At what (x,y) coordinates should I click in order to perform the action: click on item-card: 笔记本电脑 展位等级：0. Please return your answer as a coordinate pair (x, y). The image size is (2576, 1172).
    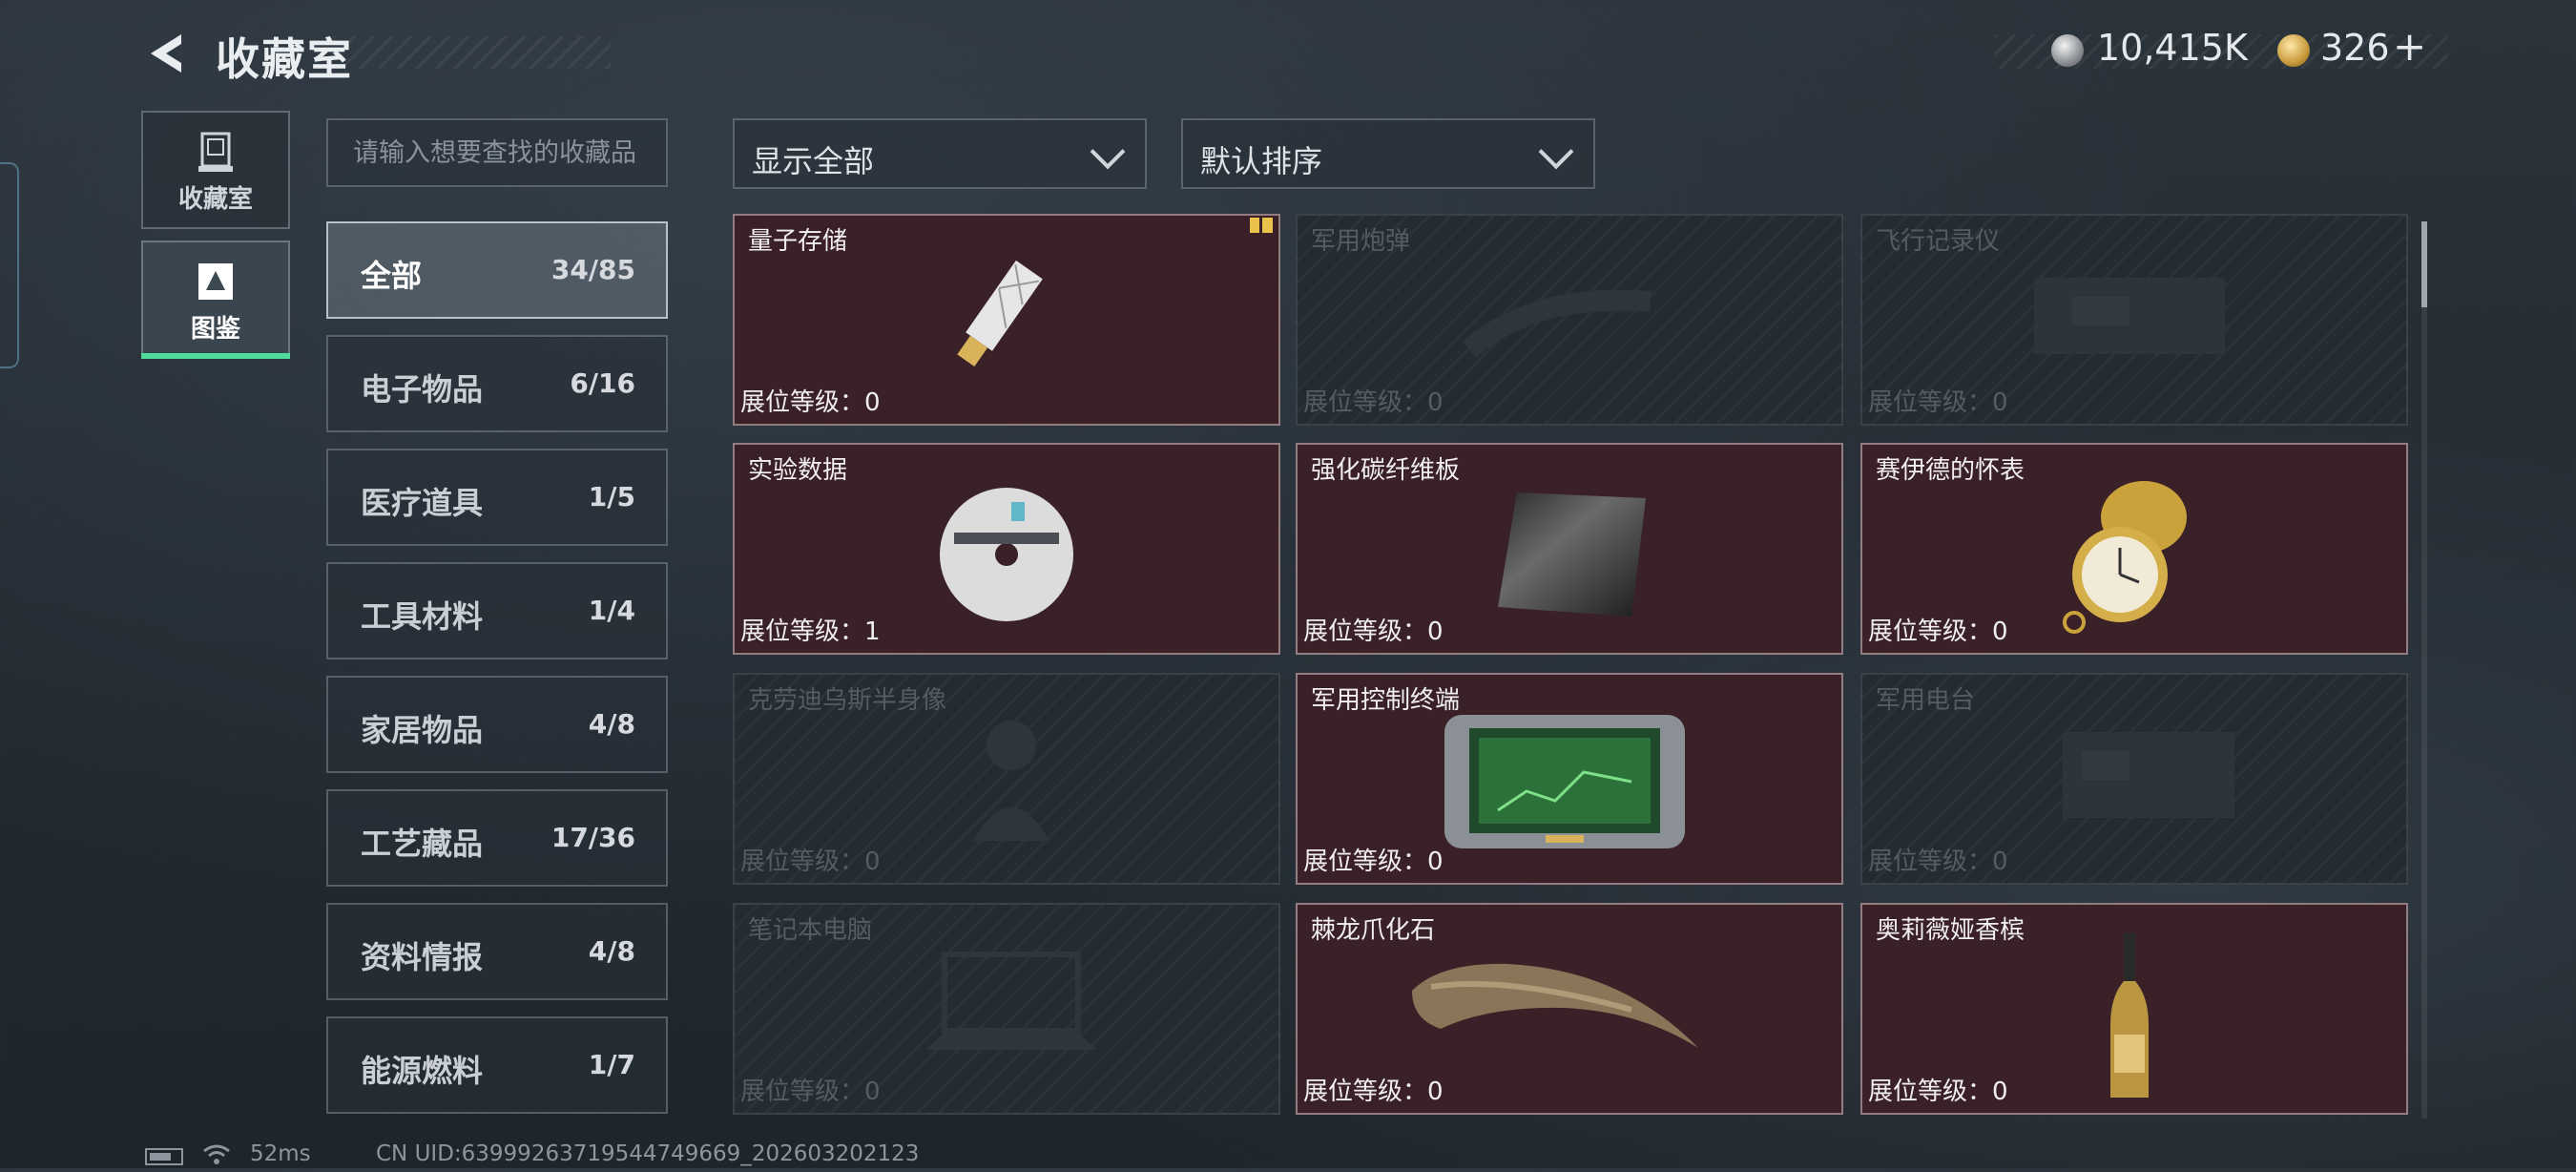
    Looking at the image, I should click on (1006, 1009).